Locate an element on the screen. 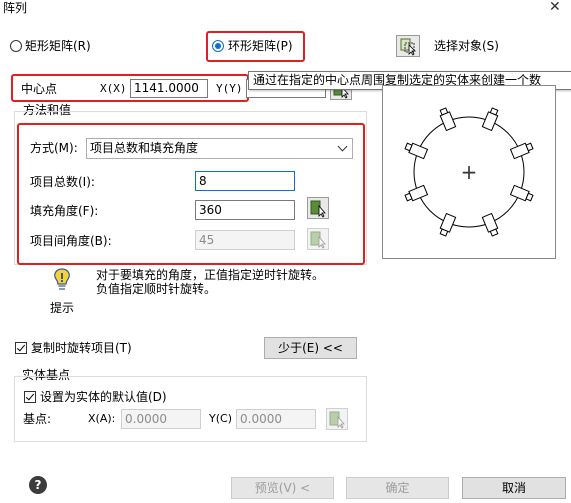 The image size is (571, 503). base-y-input: 0.0000 is located at coordinates (276, 419).